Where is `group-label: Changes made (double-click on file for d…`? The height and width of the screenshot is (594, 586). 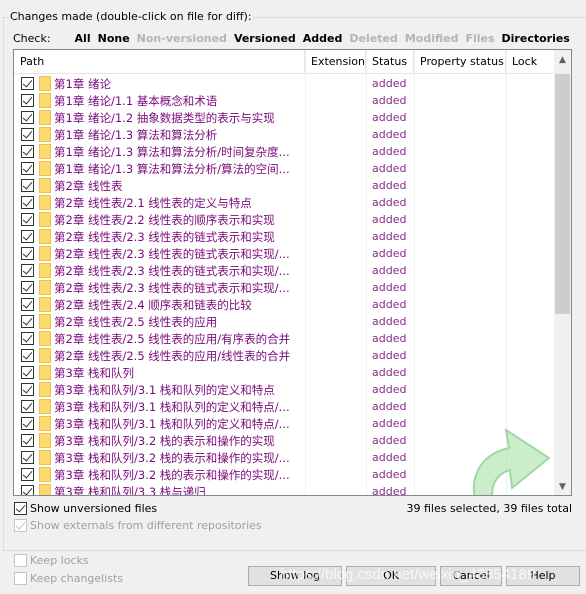 group-label: Changes made (double-click on file for d… is located at coordinates (131, 16).